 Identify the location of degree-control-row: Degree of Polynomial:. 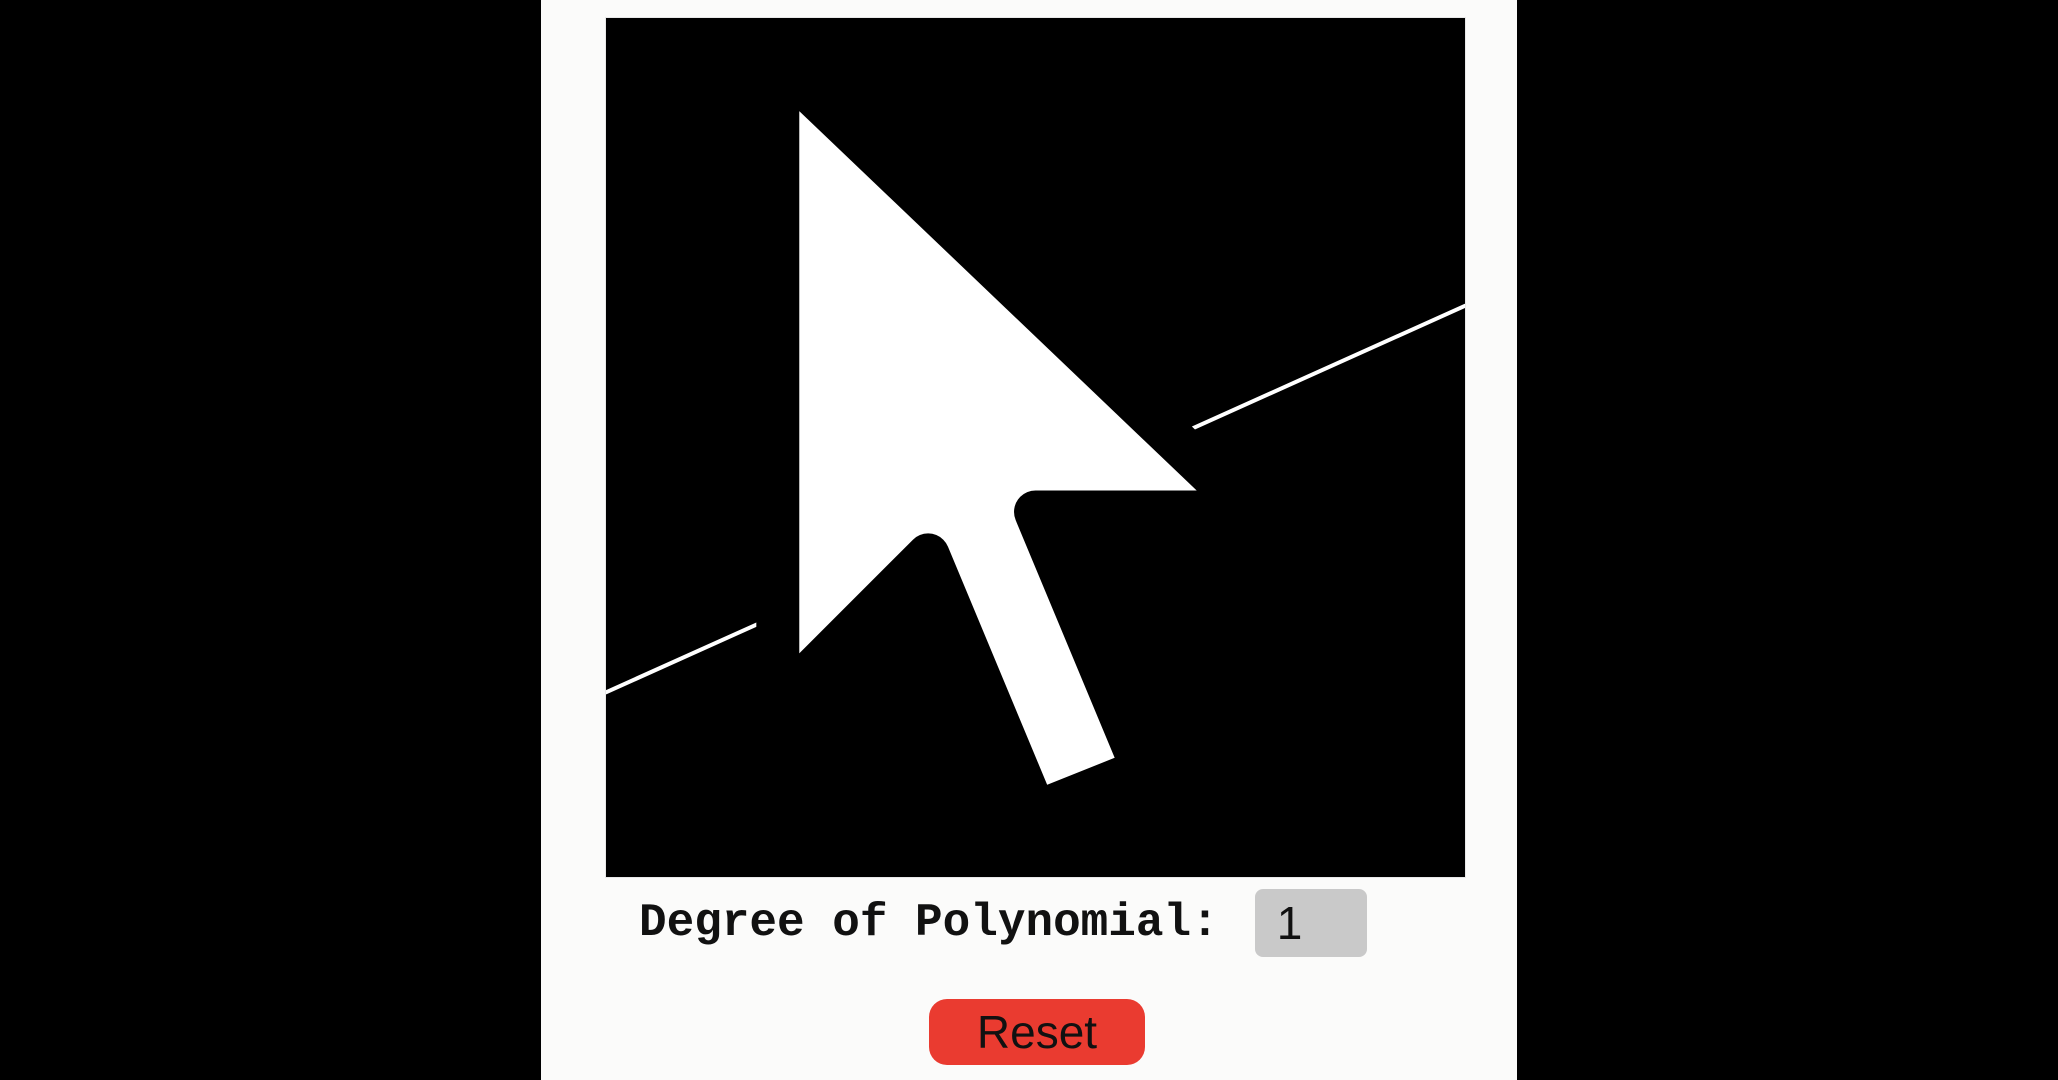
(1003, 923).